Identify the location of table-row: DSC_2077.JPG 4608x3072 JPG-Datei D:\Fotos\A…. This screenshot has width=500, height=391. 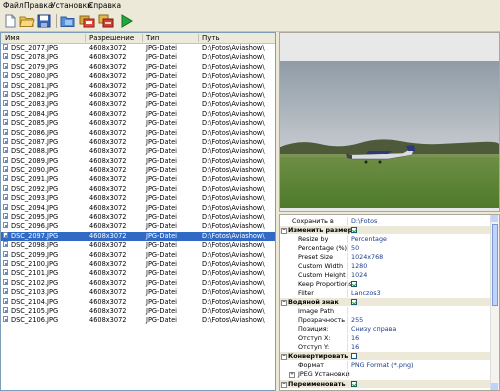
(138, 48).